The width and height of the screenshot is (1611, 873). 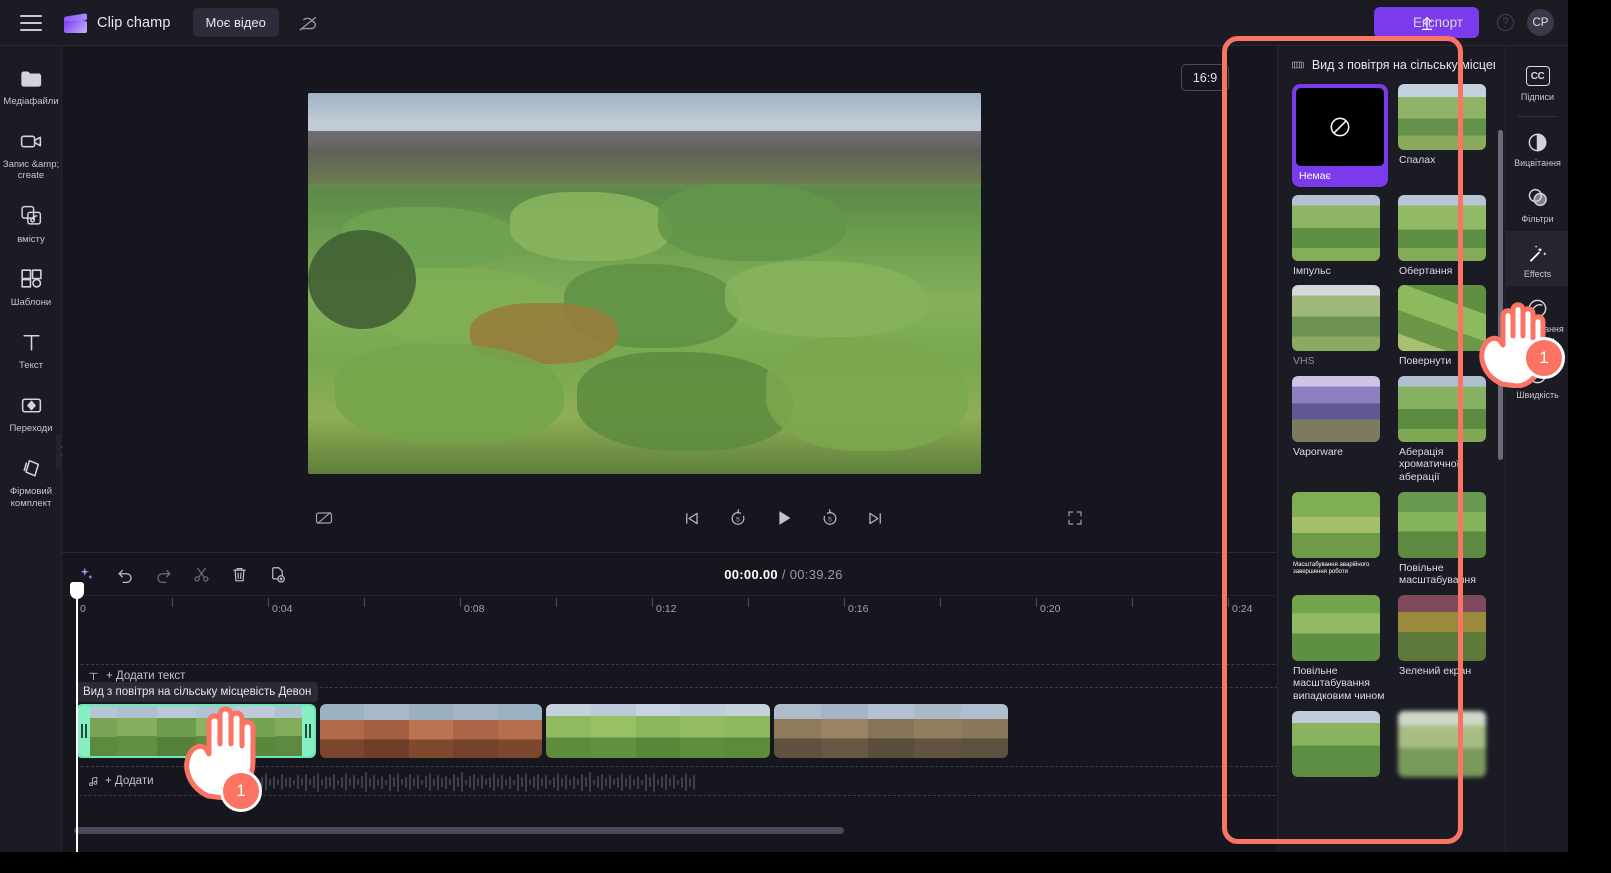 What do you see at coordinates (201, 574) in the screenshot?
I see `split-icon` at bounding box center [201, 574].